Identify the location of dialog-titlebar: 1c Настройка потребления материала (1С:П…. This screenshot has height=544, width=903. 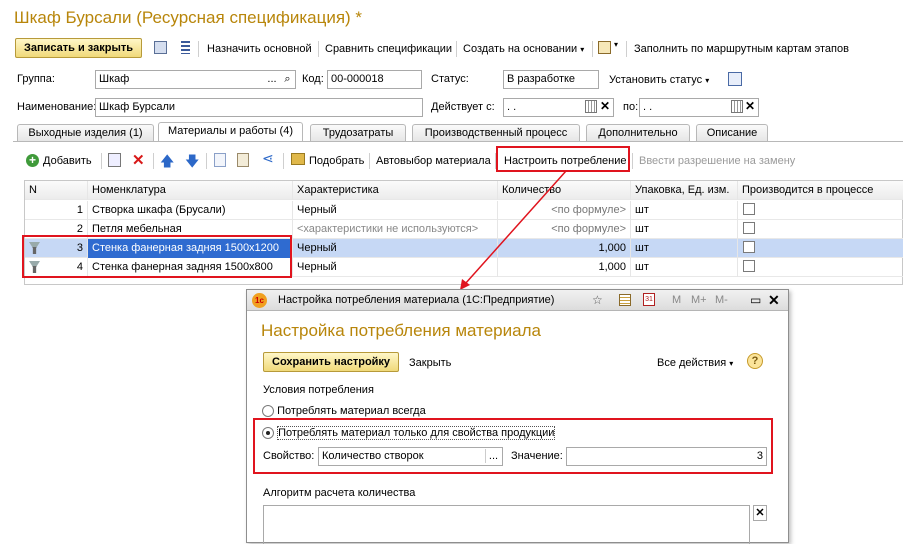
(517, 300).